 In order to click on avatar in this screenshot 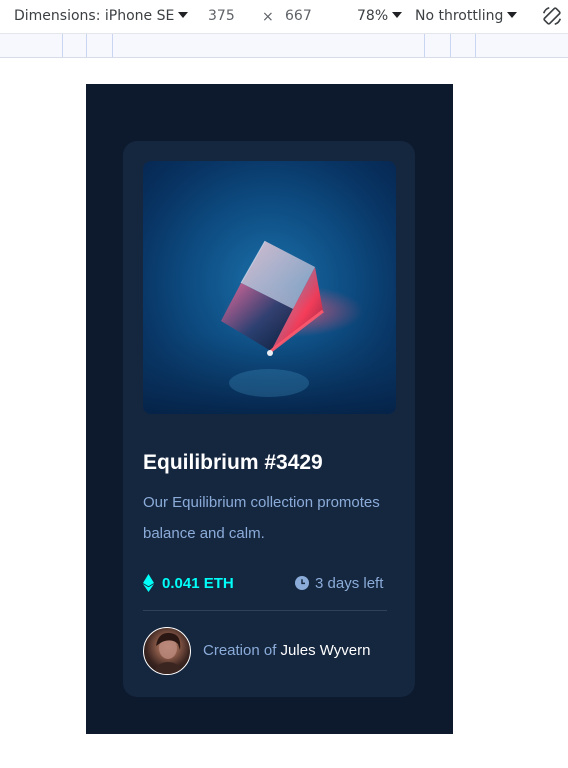, I will do `click(167, 651)`.